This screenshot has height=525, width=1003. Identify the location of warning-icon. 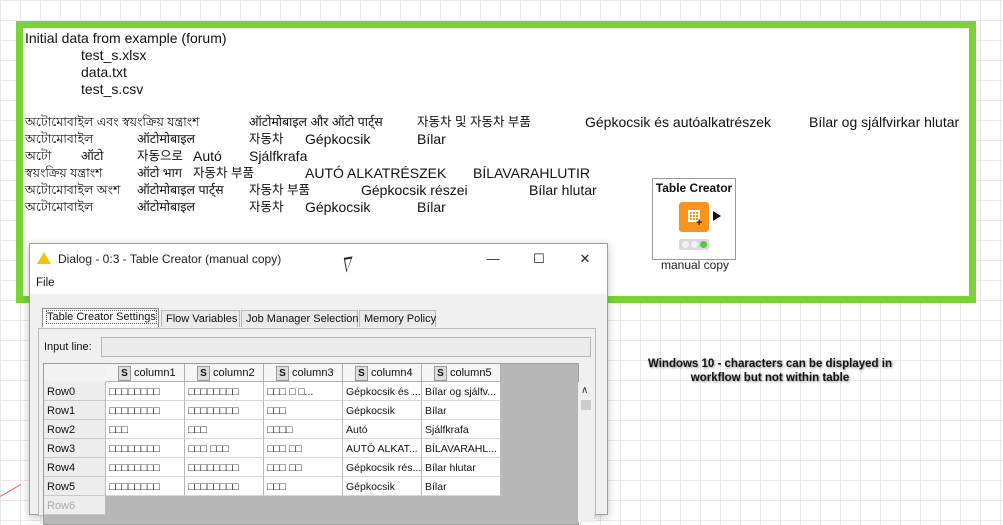
(44, 258).